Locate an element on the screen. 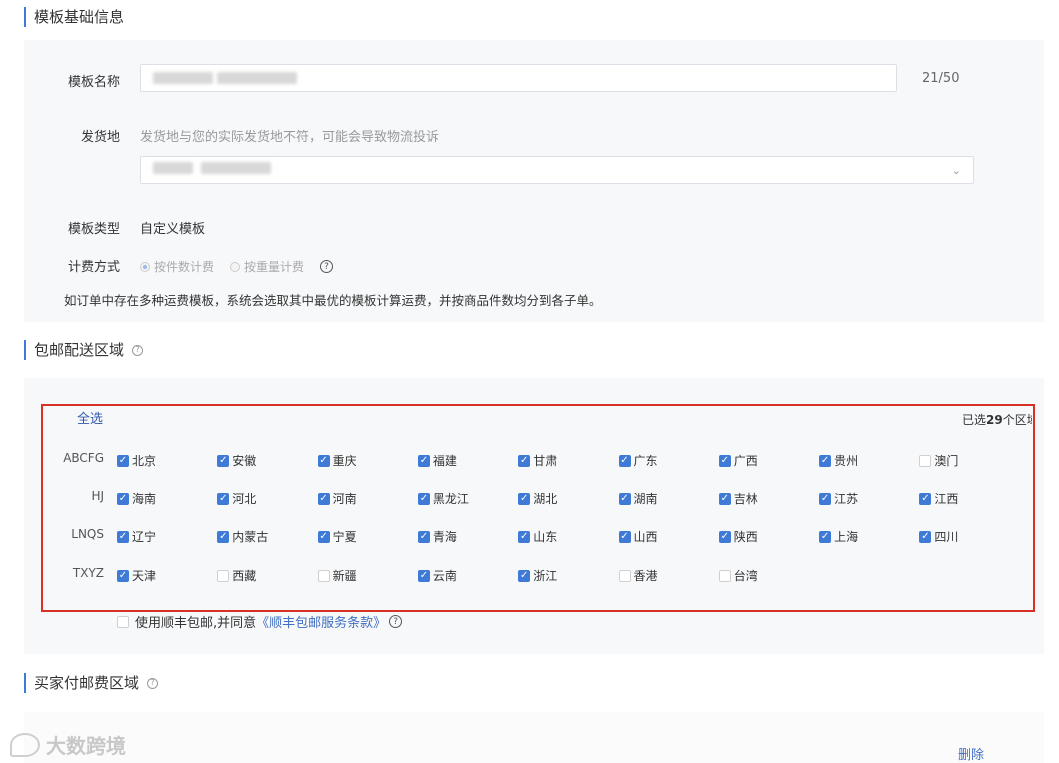 The height and width of the screenshot is (763, 1059). region-name: 安徽 is located at coordinates (244, 461).